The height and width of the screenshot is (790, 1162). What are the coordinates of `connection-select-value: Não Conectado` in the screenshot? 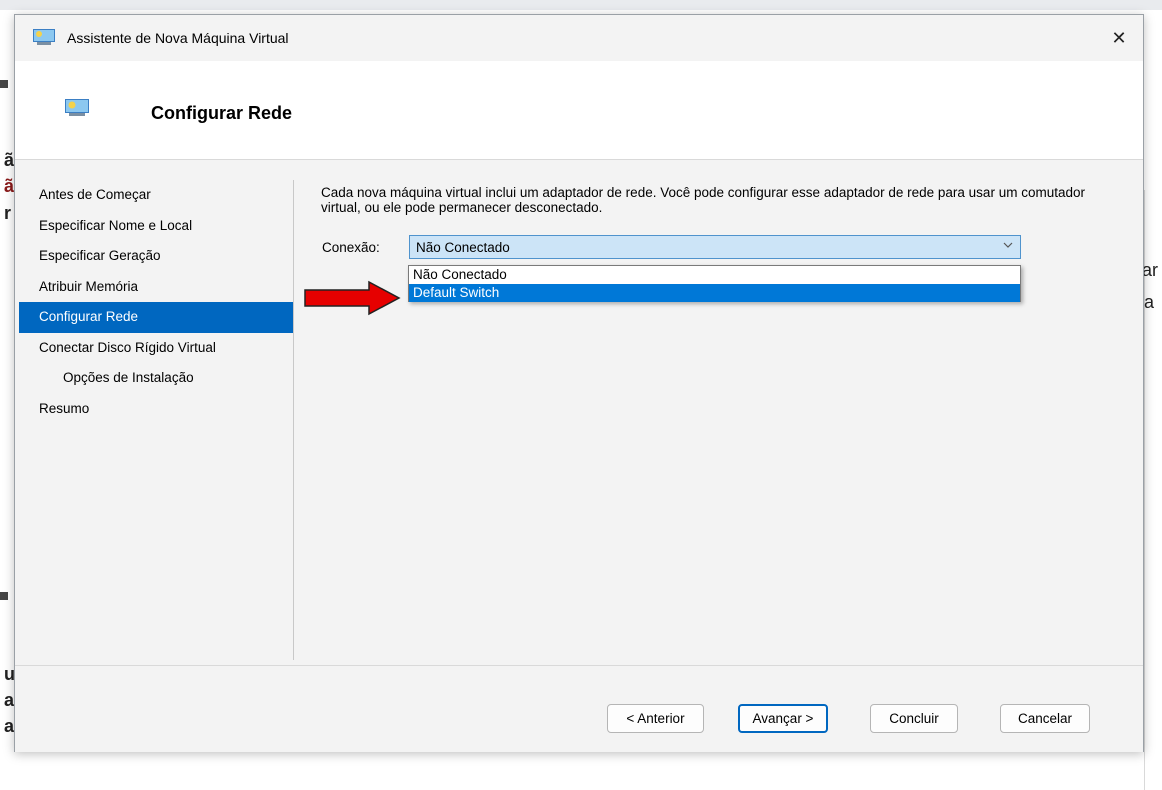 It's located at (463, 247).